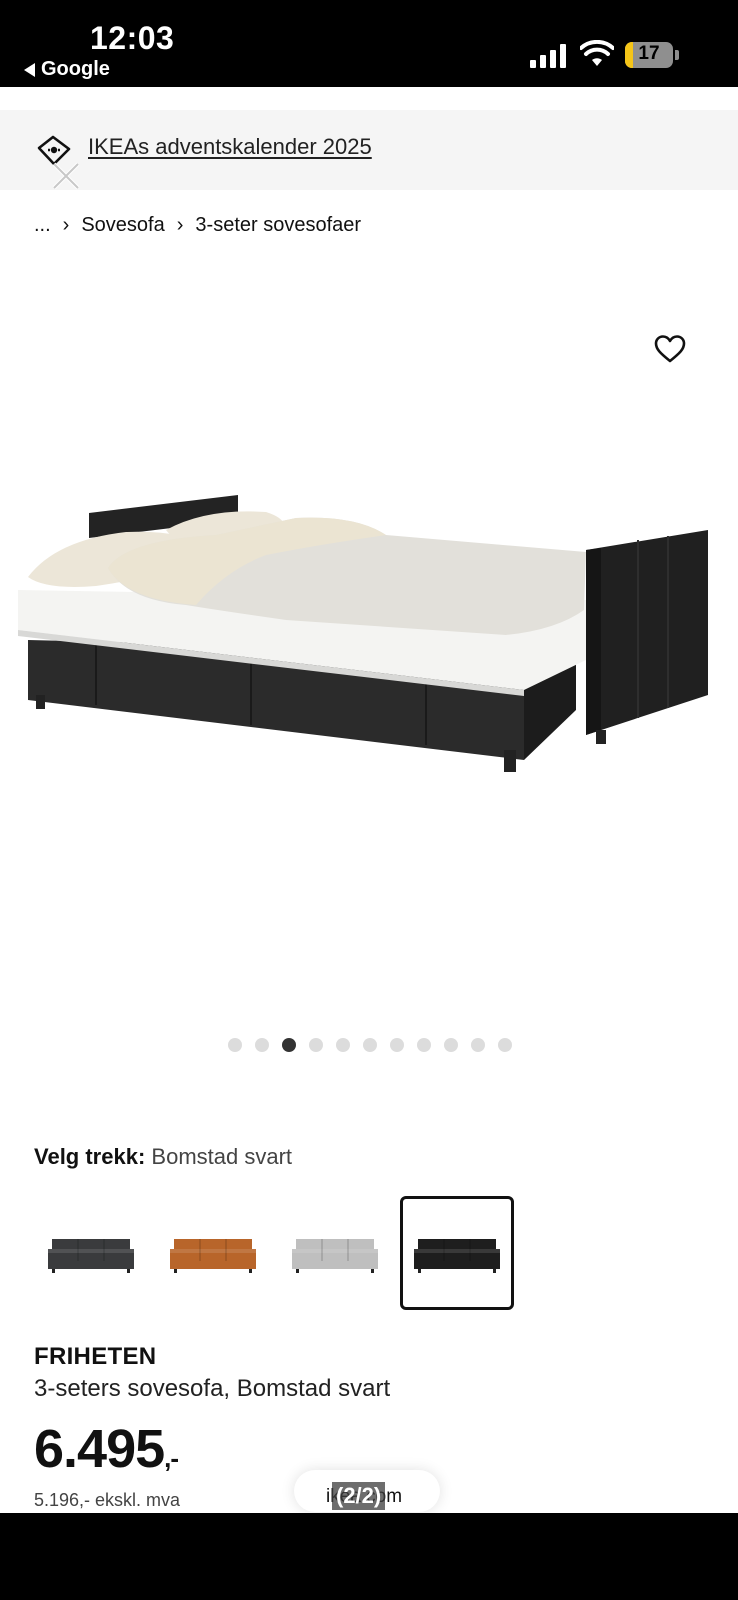  I want to click on variant-selected-value: Bomstad svart, so click(222, 1156).